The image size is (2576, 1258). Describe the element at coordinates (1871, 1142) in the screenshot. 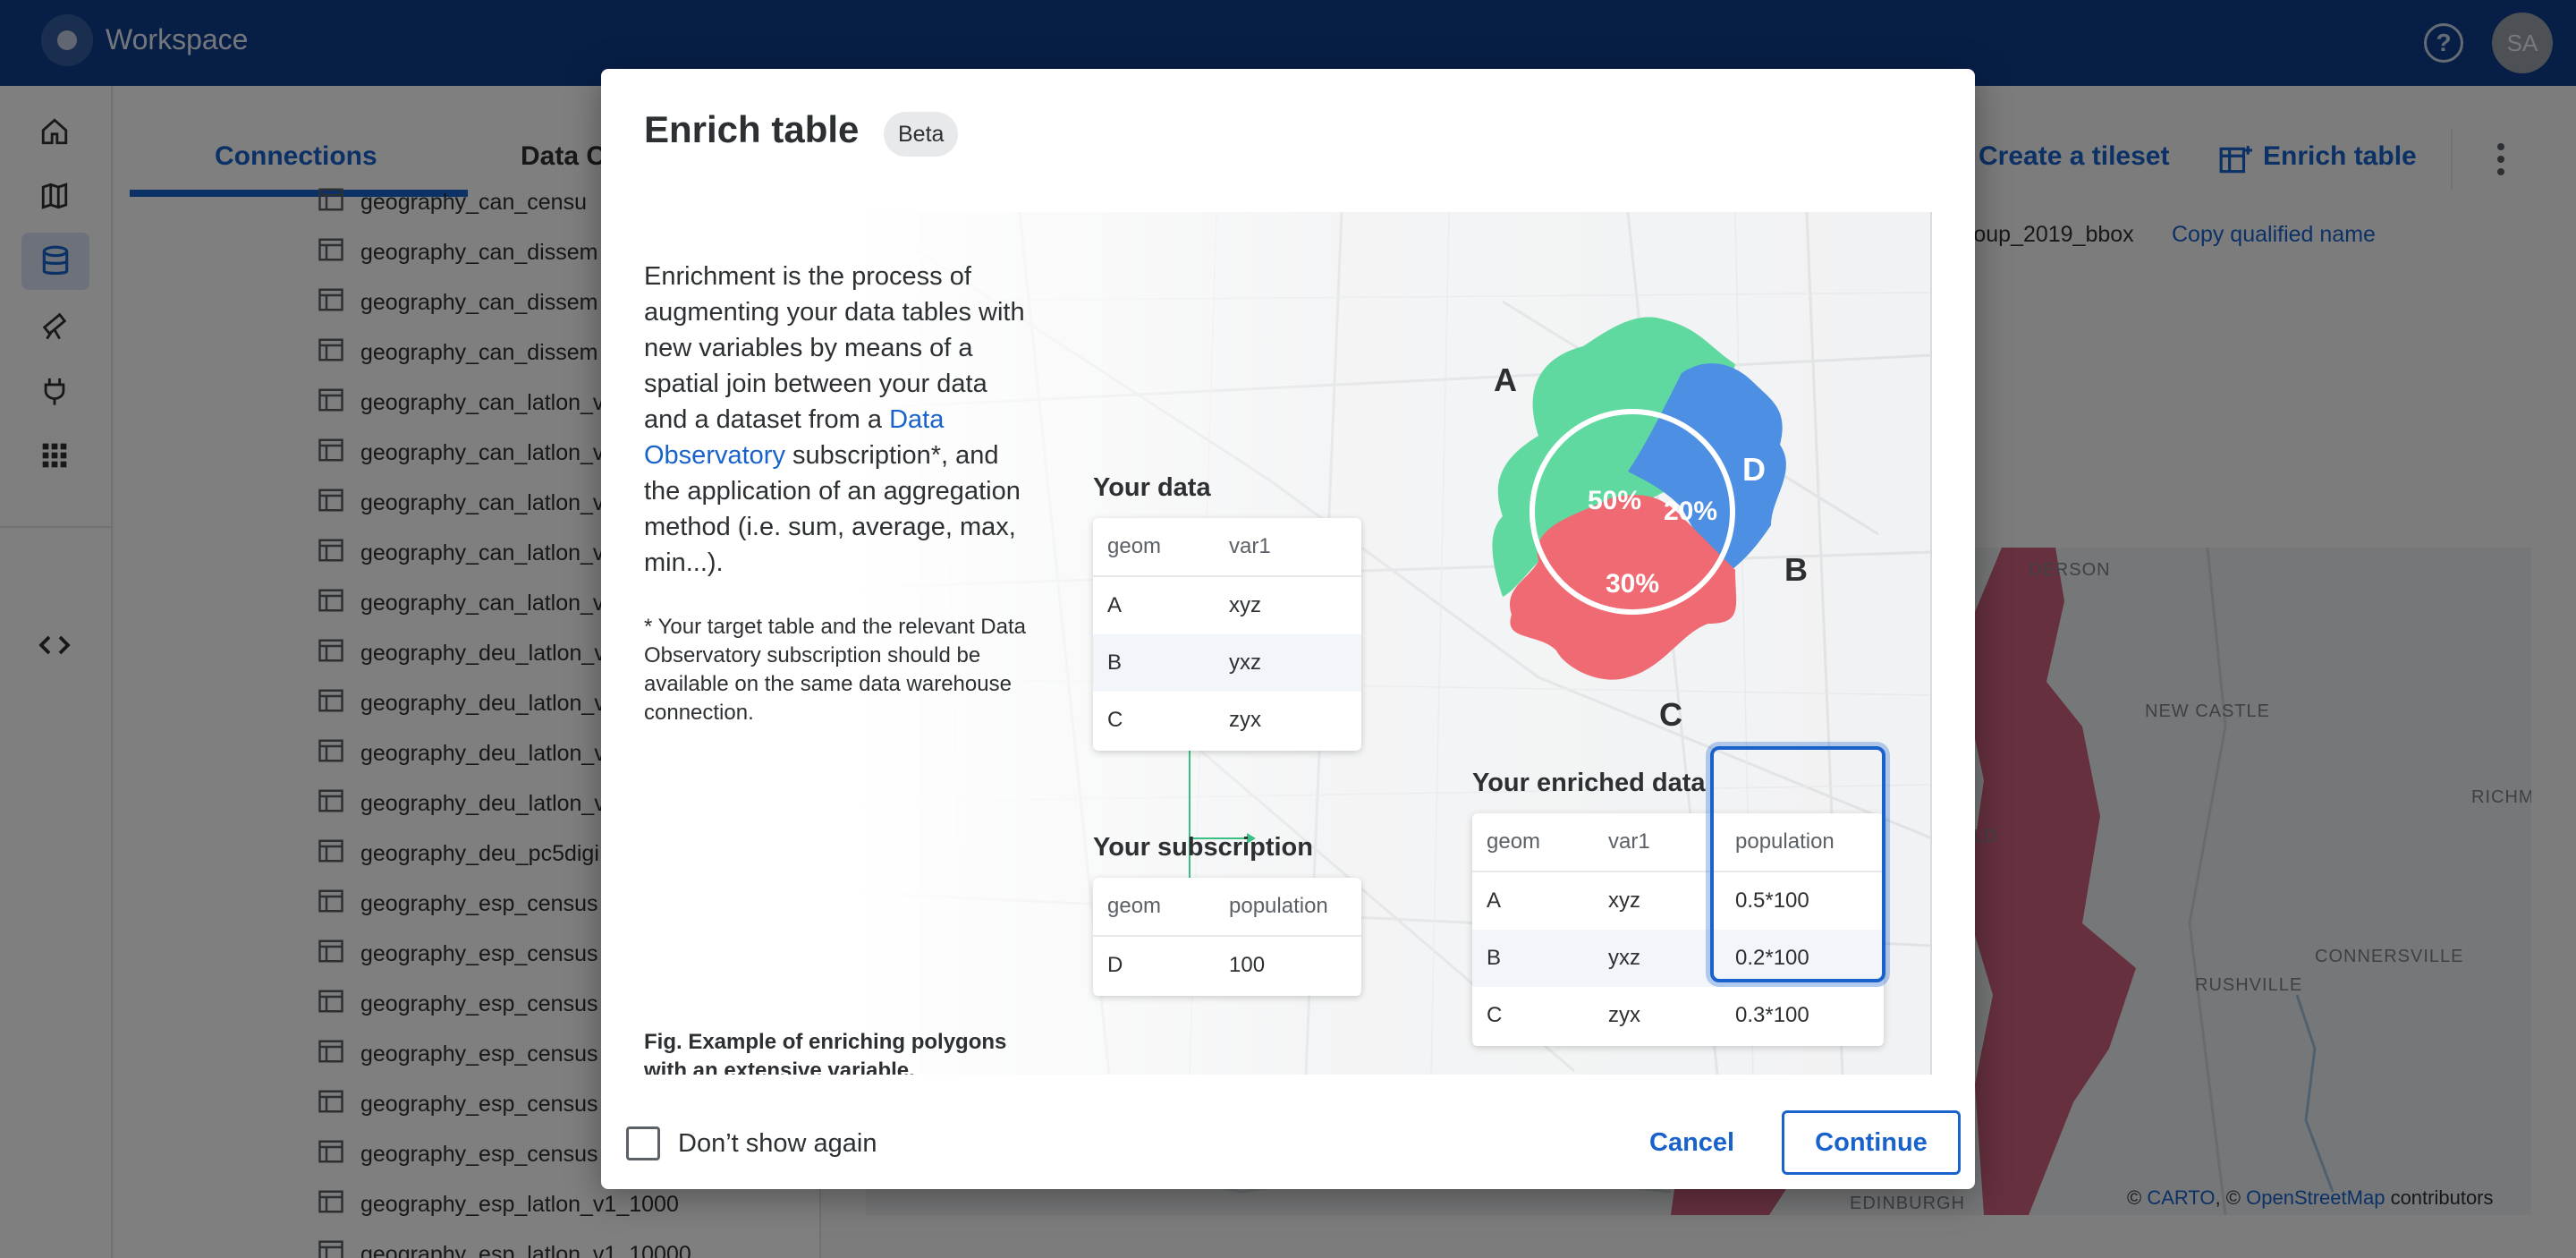

I see `continue-button: Continue` at that location.